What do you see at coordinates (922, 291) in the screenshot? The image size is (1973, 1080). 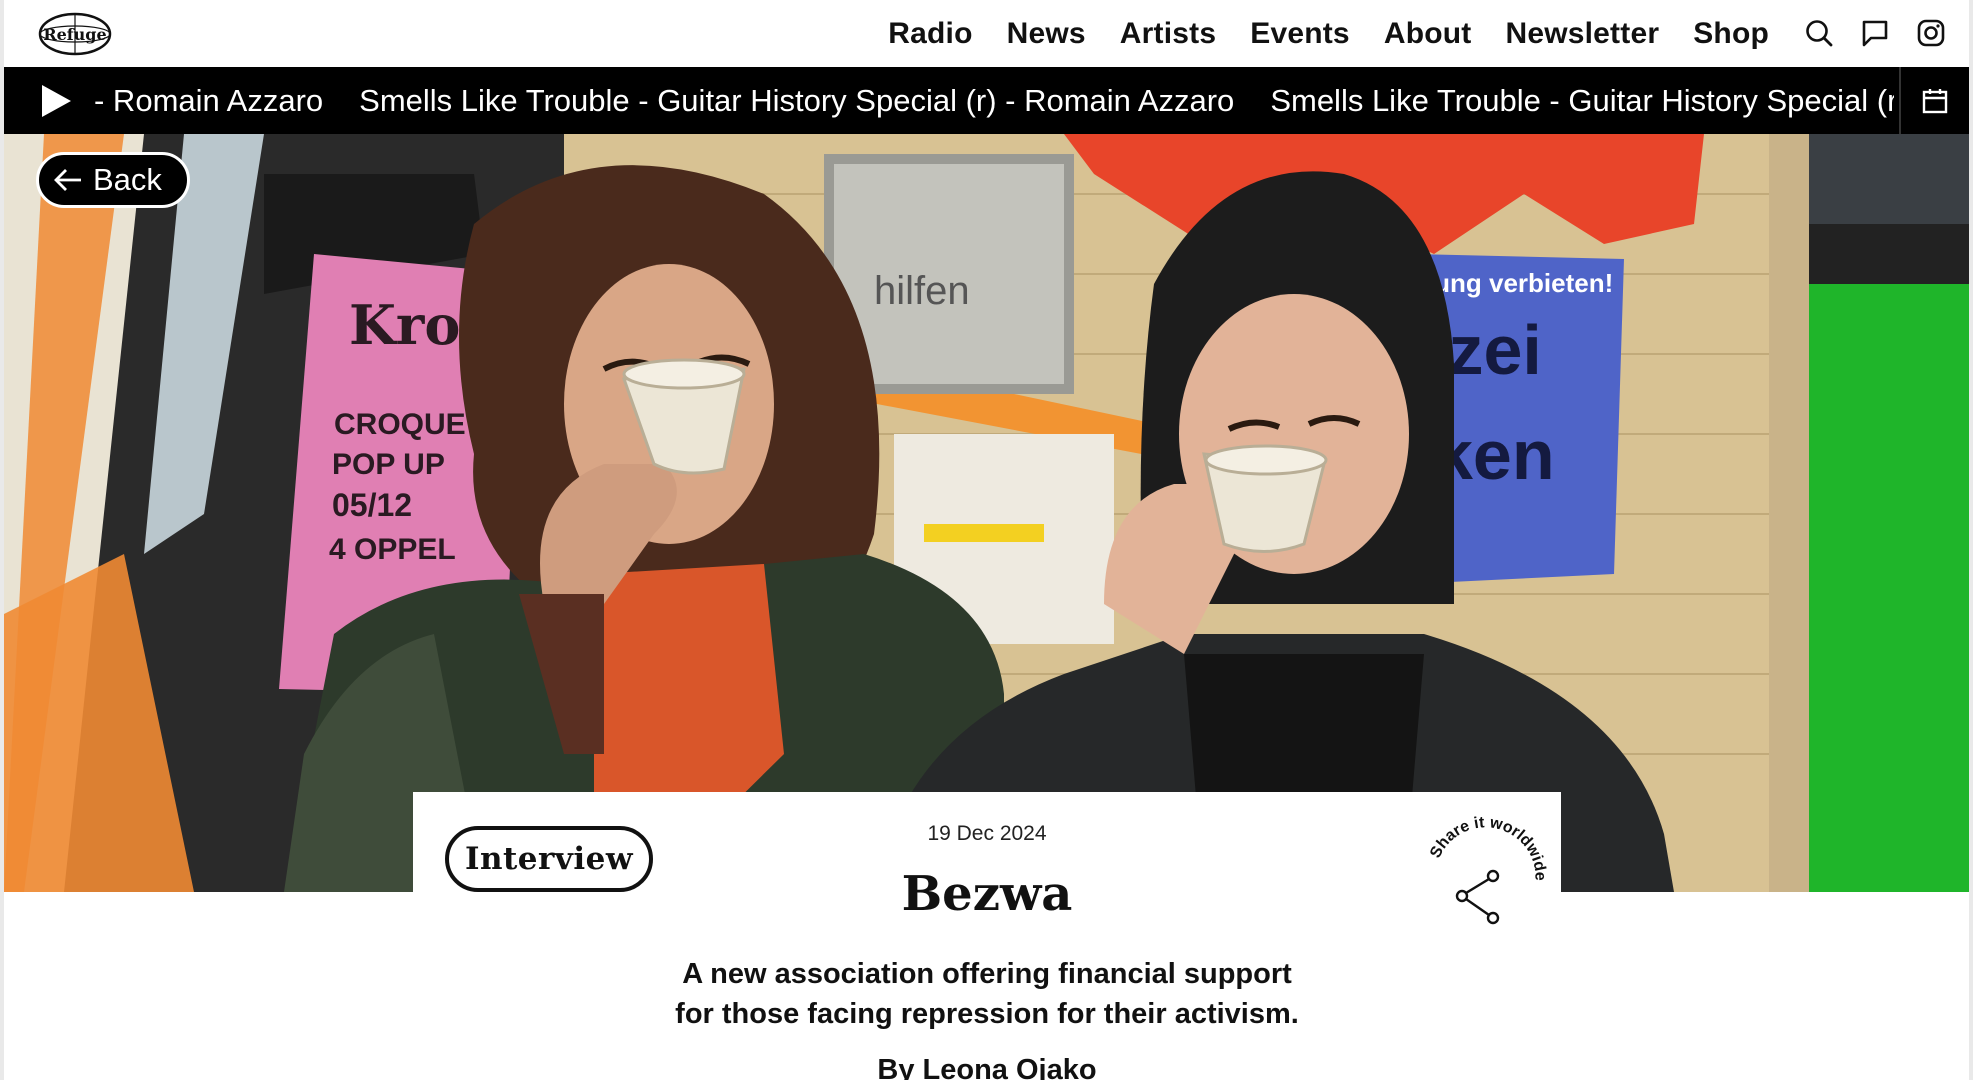 I see `svg-text: hilfen` at bounding box center [922, 291].